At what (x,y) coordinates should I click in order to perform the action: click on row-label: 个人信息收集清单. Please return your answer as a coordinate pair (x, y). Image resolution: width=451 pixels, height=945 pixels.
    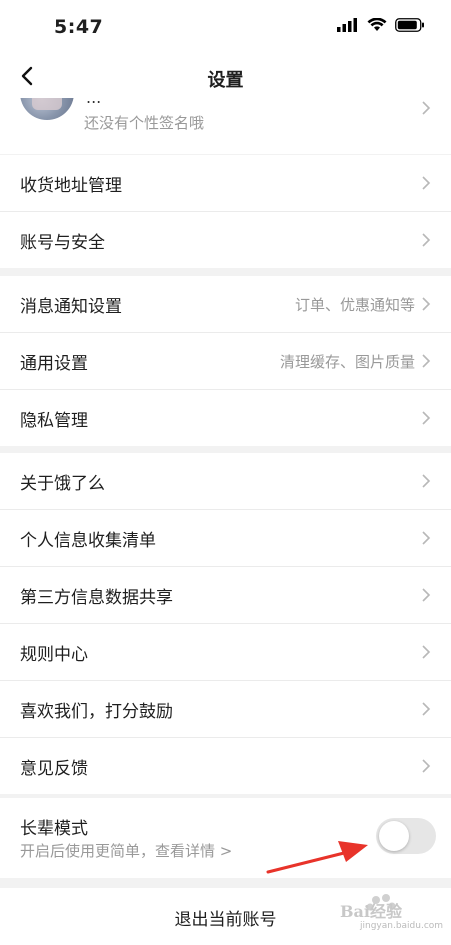
    Looking at the image, I should click on (88, 541).